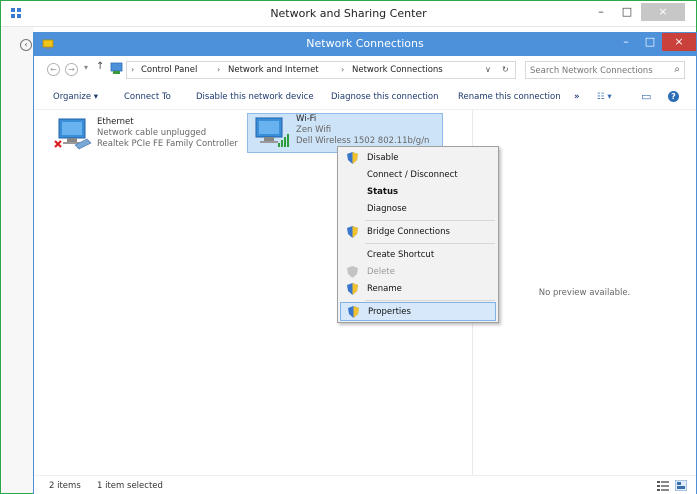  Describe the element at coordinates (75, 97) in the screenshot. I see `organize-button: Organize ▾` at that location.